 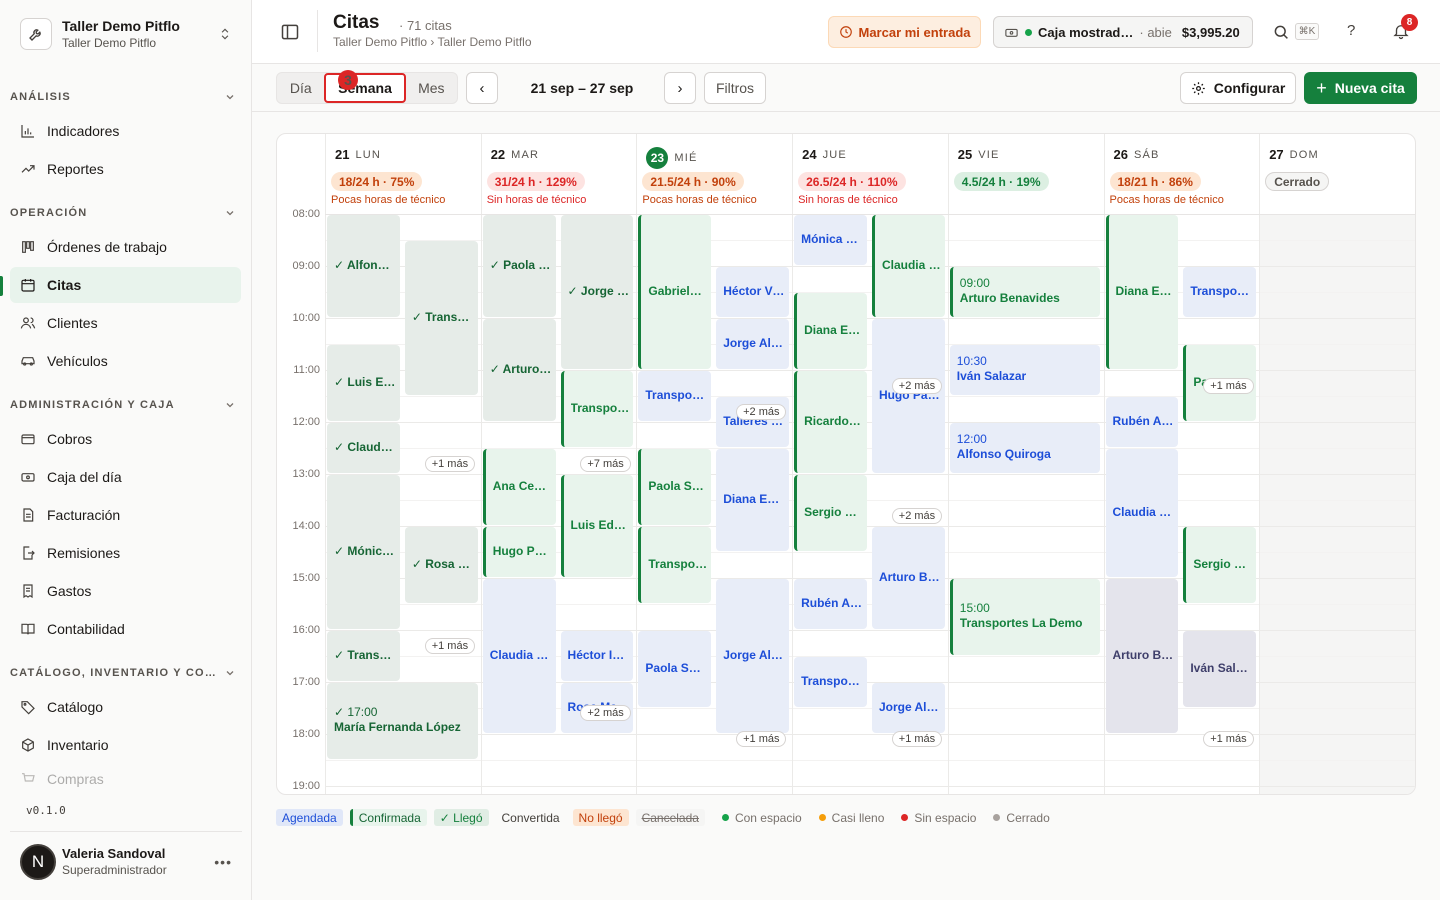 What do you see at coordinates (125, 745) in the screenshot?
I see `sidebar-item-inventario: Inventario` at bounding box center [125, 745].